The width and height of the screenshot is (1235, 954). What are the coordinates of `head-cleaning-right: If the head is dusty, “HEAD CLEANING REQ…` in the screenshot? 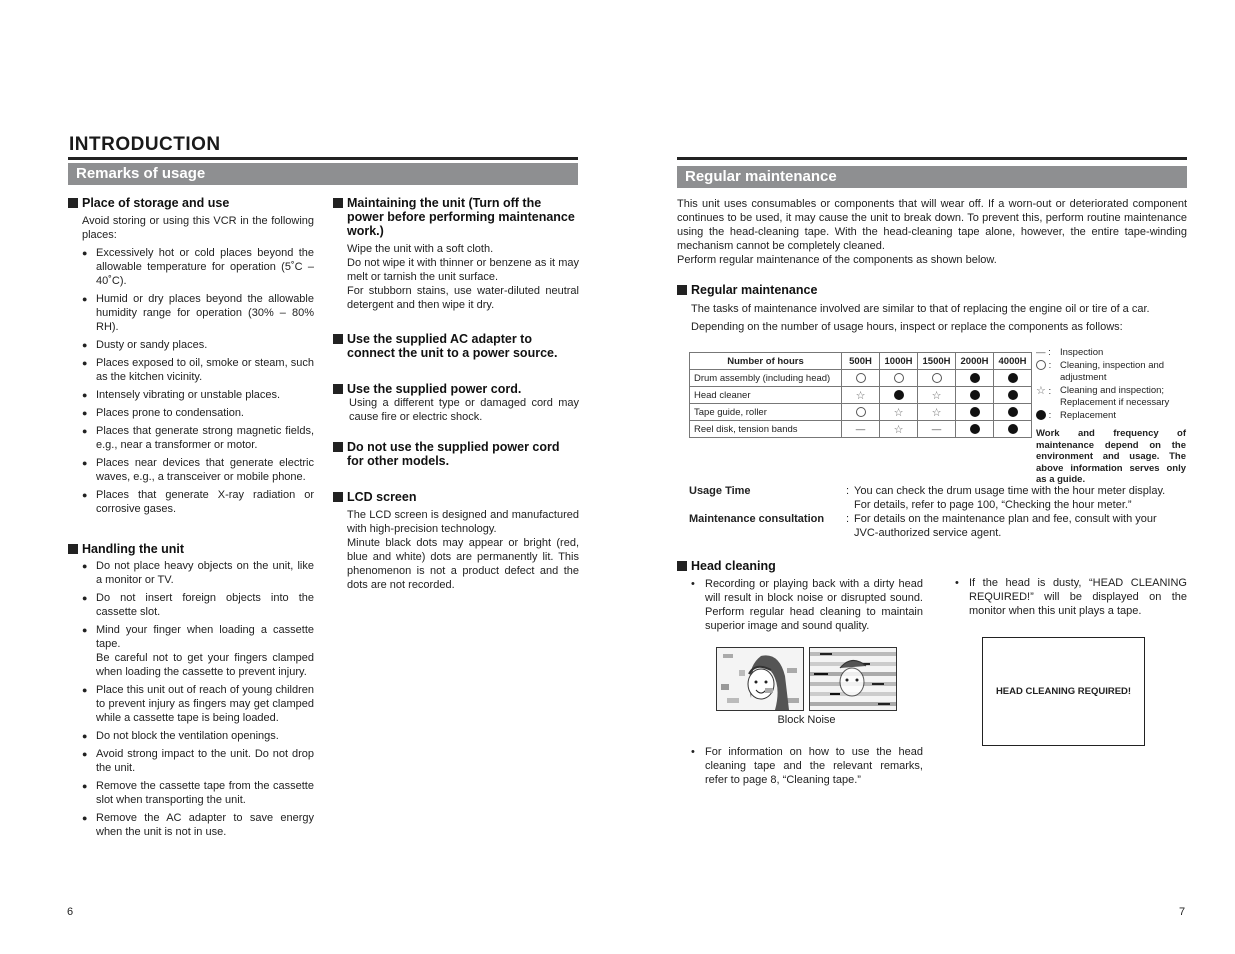 It's located at (1064, 597).